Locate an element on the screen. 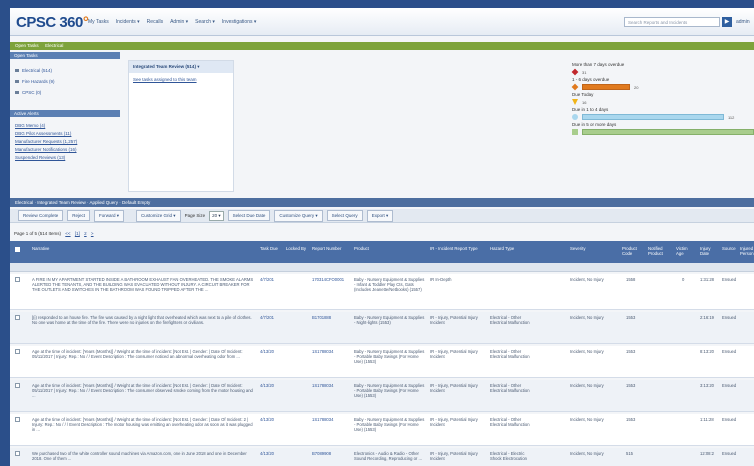 The height and width of the screenshot is (466, 754). team-review-title: Integrated Team Review (514) ▾ is located at coordinates (181, 67).